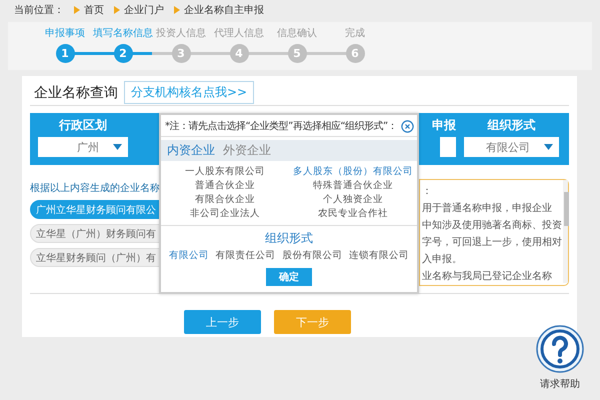 This screenshot has height=400, width=600. I want to click on type-tab: 内资企业, so click(191, 150).